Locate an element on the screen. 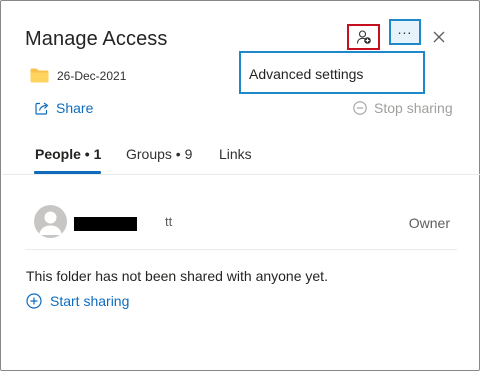 Image resolution: width=482 pixels, height=373 pixels. stop-sharing-button: Stop sharing is located at coordinates (403, 108).